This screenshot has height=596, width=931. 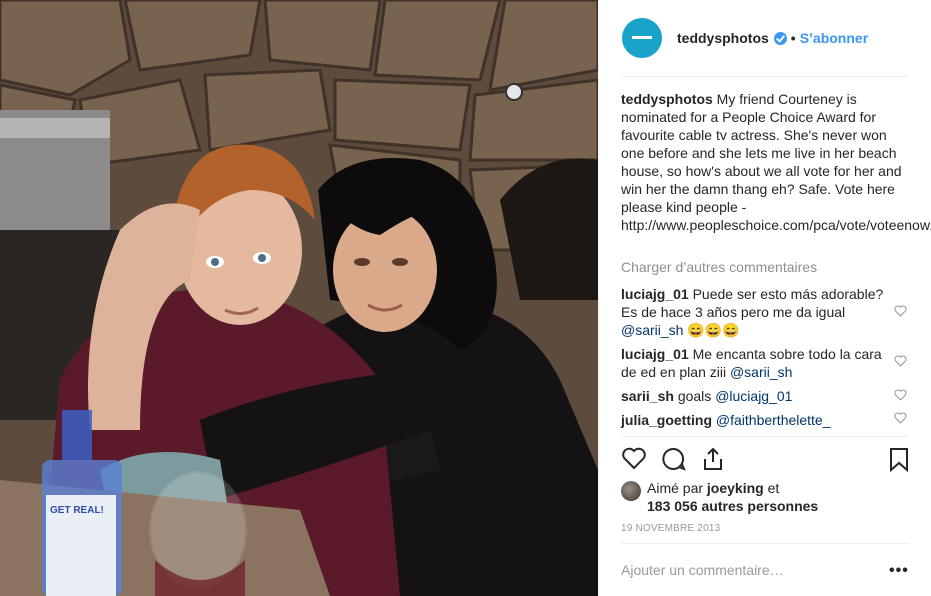 I want to click on likes-connector: et, so click(x=773, y=488).